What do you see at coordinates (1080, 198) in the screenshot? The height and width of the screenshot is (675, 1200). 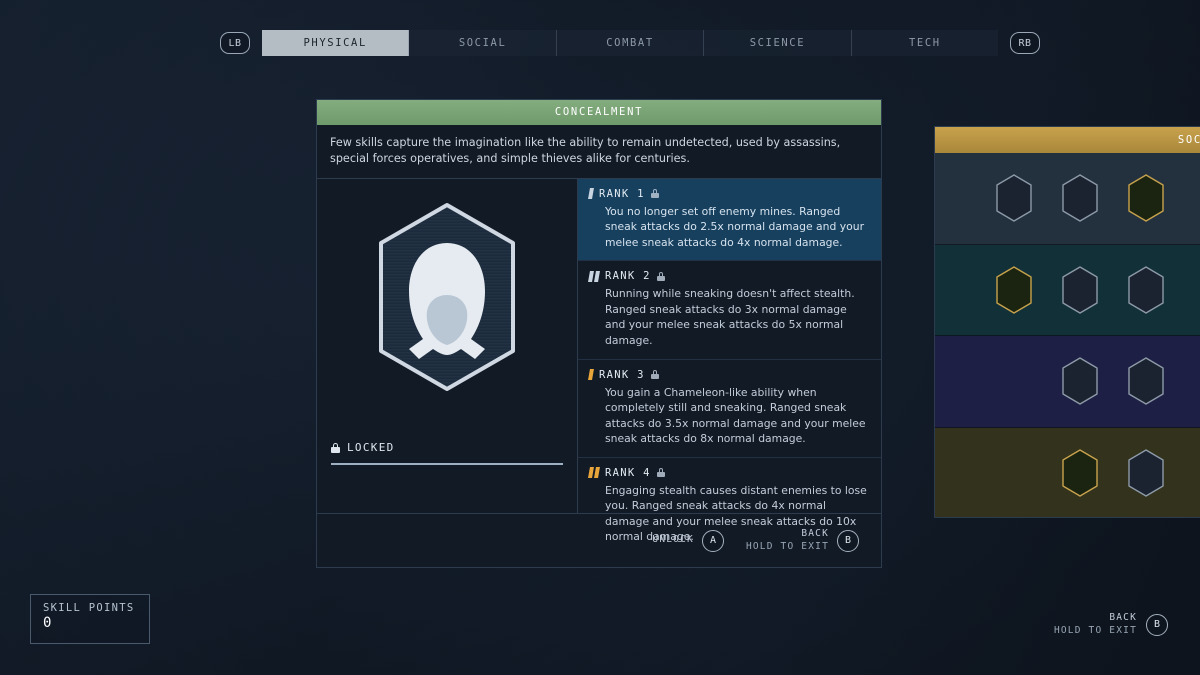 I see `boot-step-icon` at bounding box center [1080, 198].